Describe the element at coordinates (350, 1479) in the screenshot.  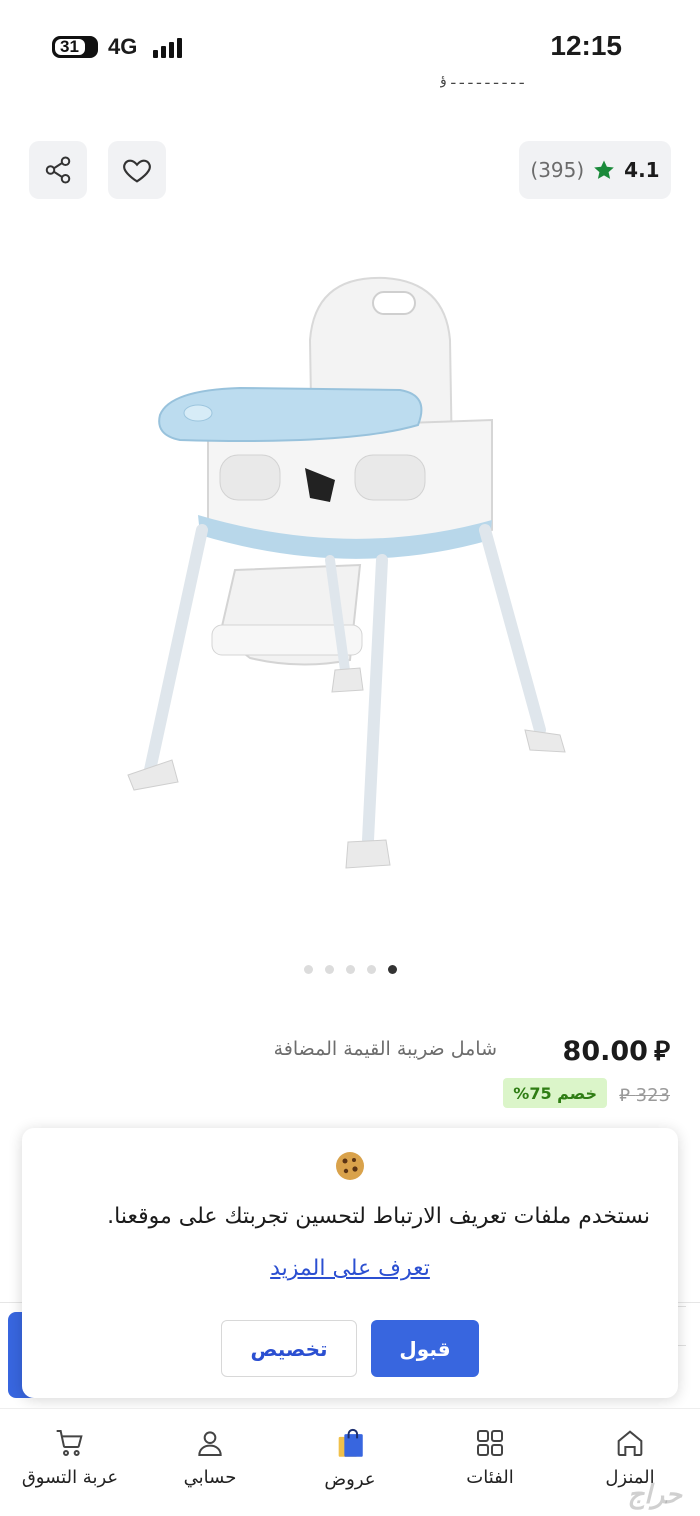
I see `nav-offers-label: عروض` at that location.